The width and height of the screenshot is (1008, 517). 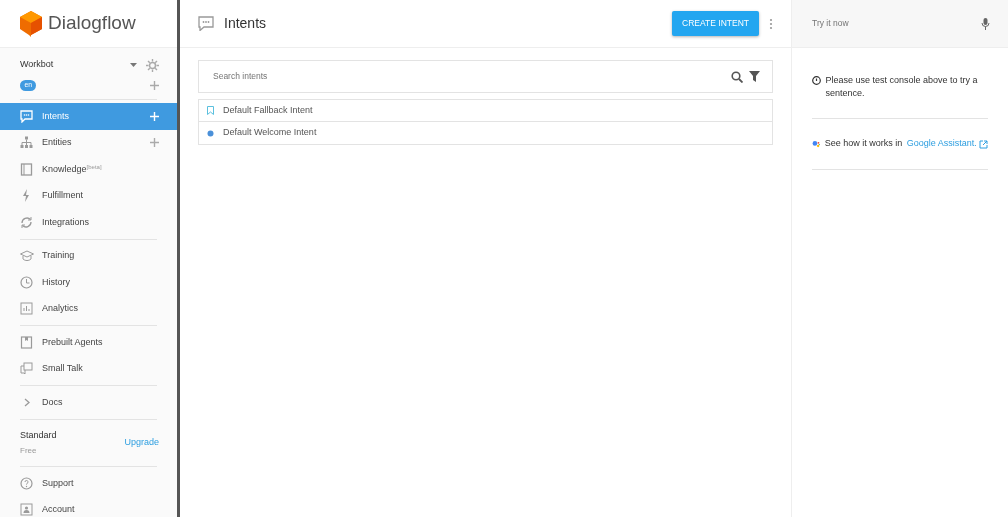 What do you see at coordinates (754, 76) in the screenshot?
I see `filter-icon` at bounding box center [754, 76].